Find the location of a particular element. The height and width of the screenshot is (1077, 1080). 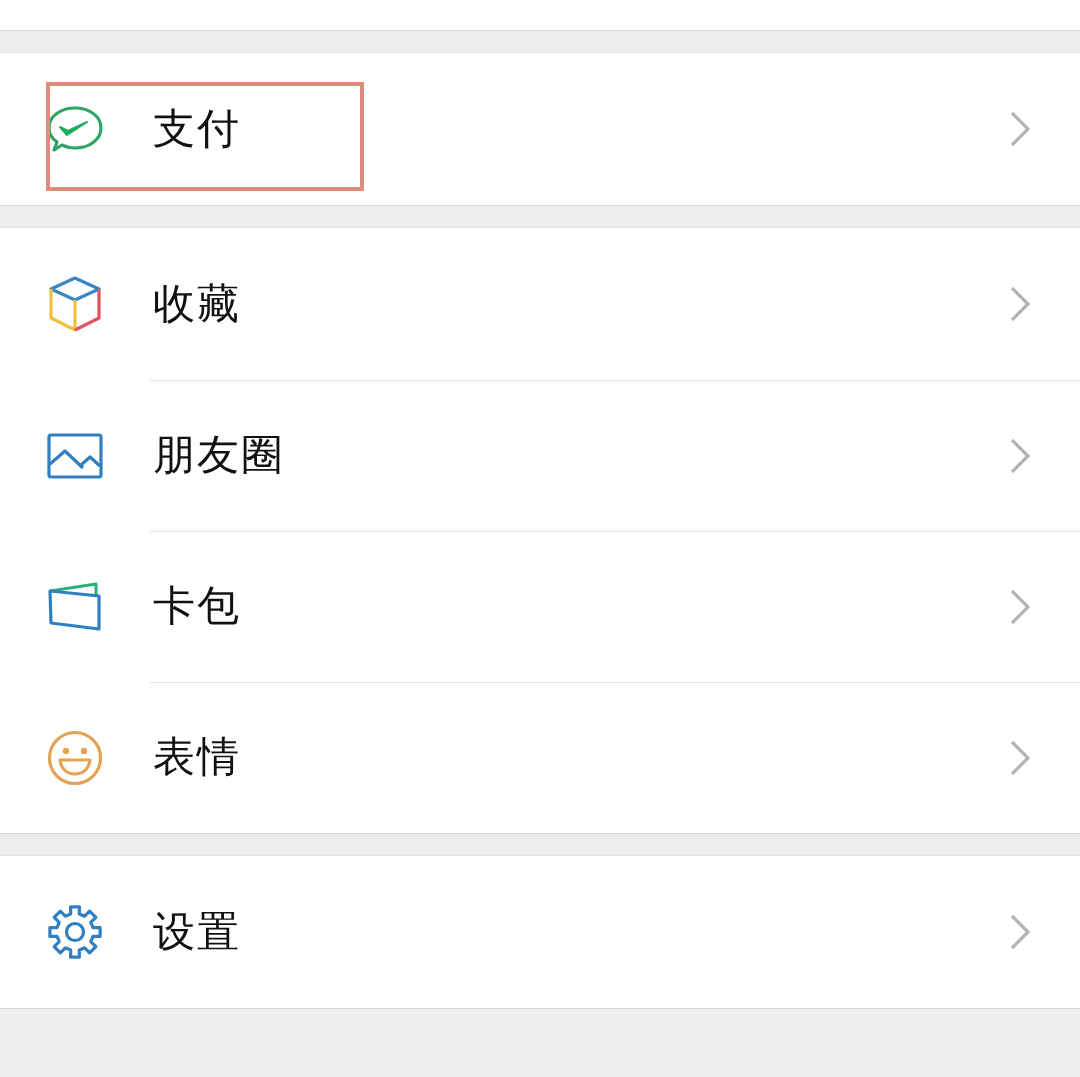

chat-check-icon is located at coordinates (75, 129).